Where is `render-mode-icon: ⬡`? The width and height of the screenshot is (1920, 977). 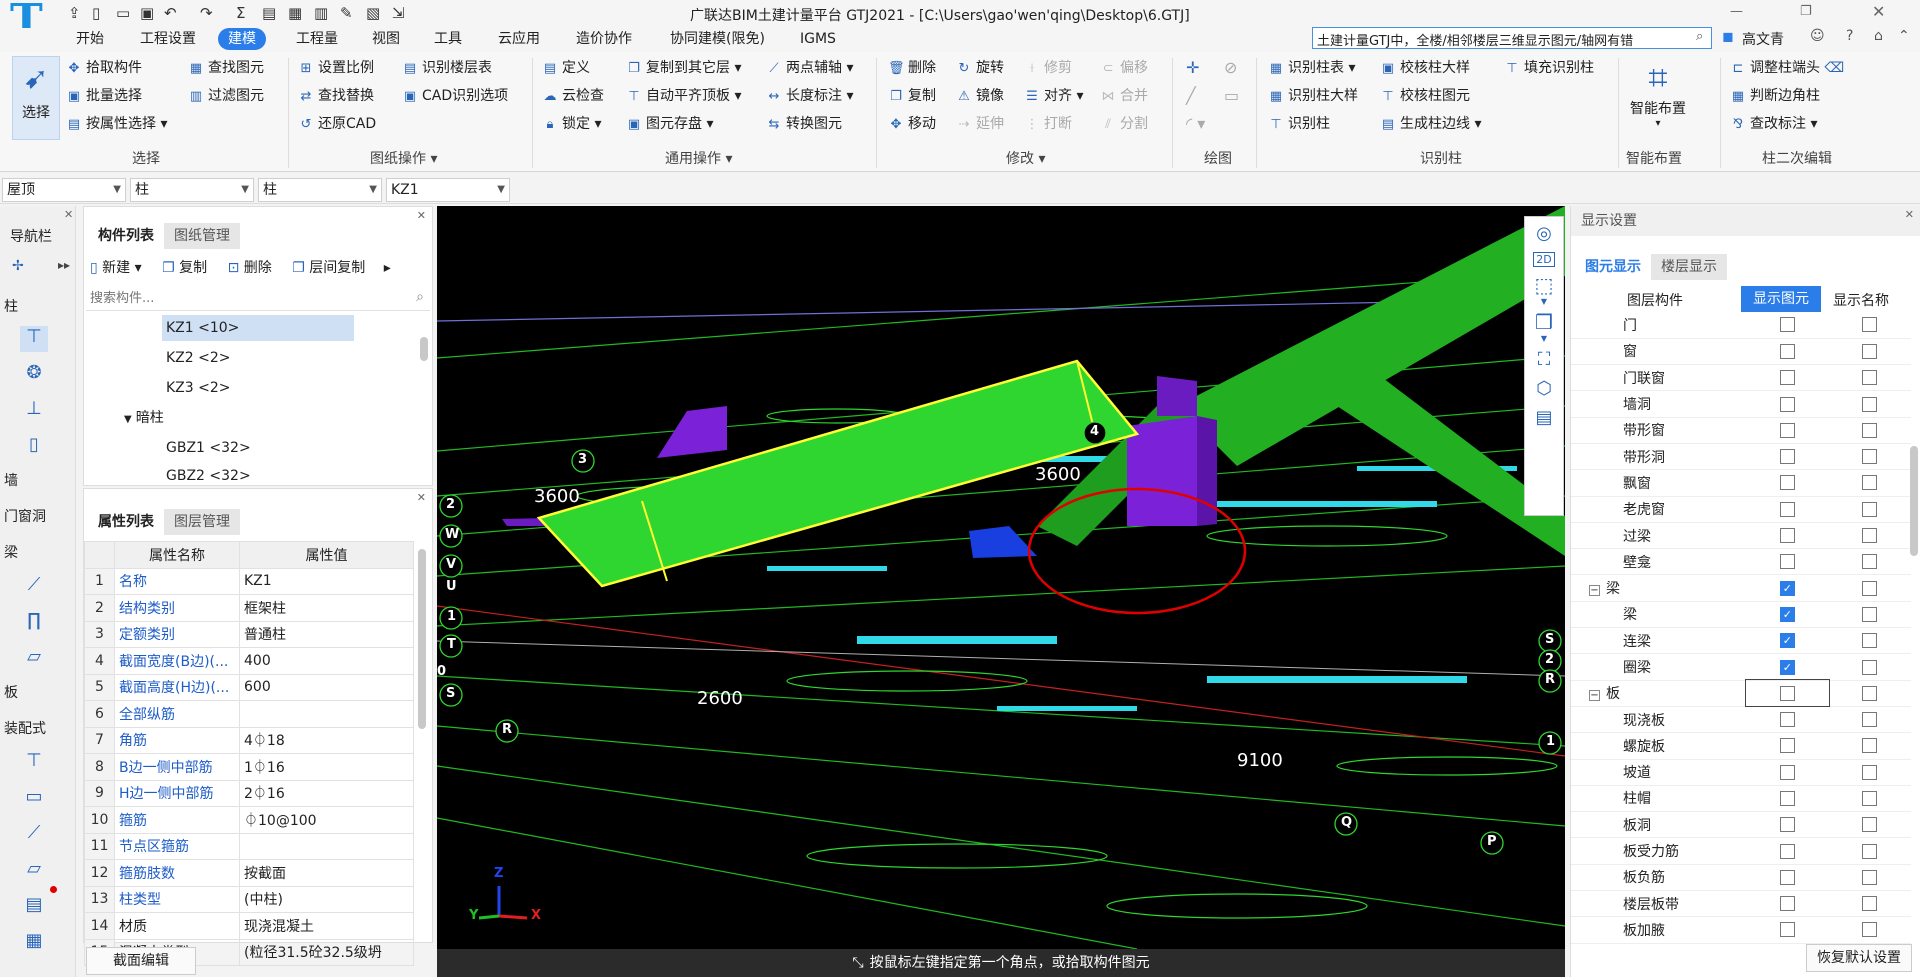
render-mode-icon: ⬡ is located at coordinates (1544, 388).